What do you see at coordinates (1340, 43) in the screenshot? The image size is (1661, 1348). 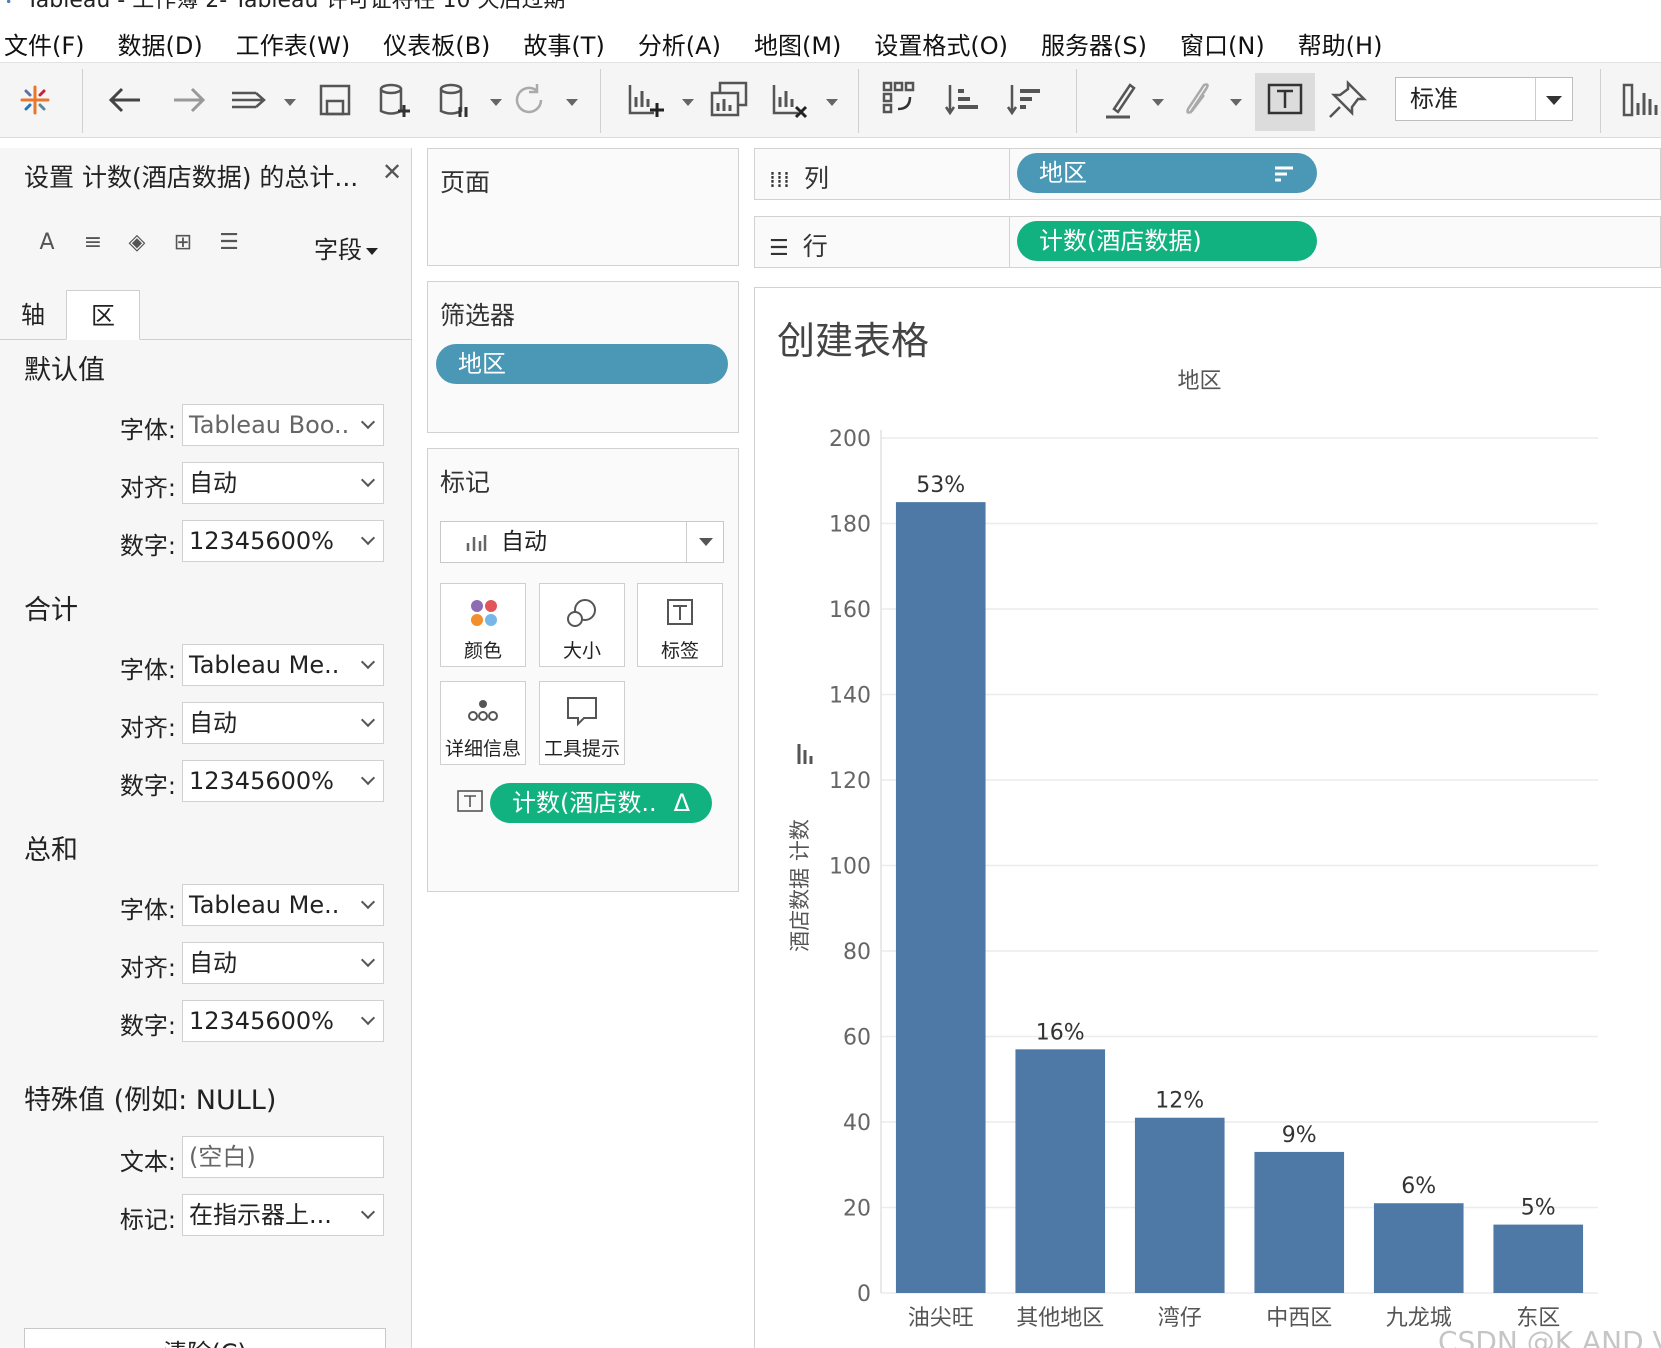 I see `menu-help: 帮助(H)` at bounding box center [1340, 43].